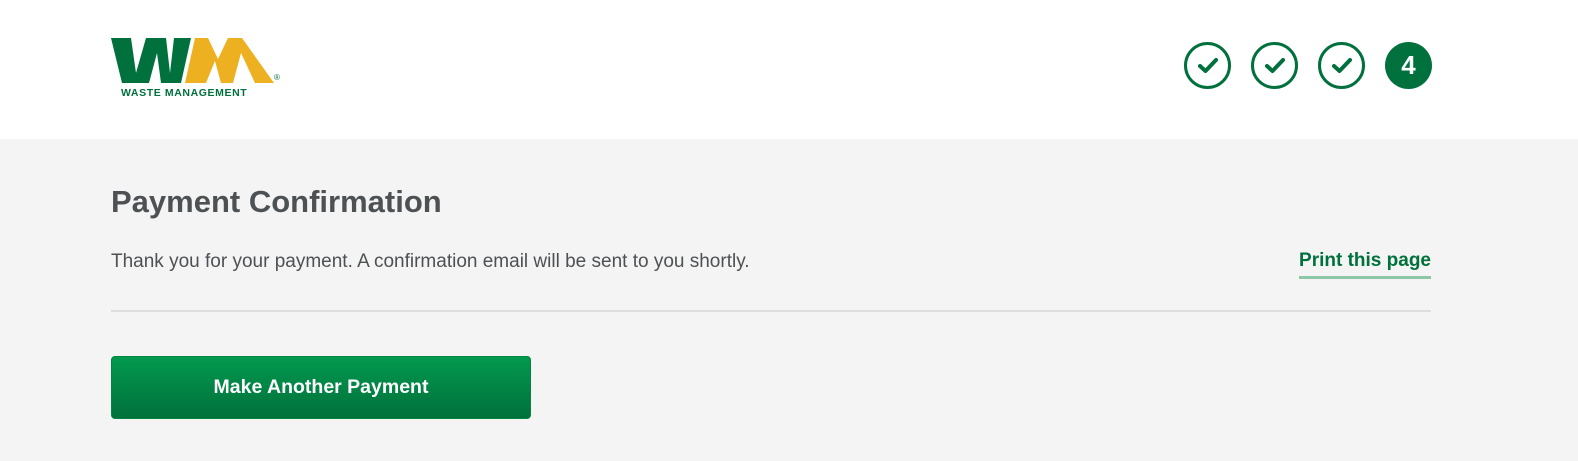 This screenshot has width=1578, height=461. I want to click on step-1-complete, so click(1207, 65).